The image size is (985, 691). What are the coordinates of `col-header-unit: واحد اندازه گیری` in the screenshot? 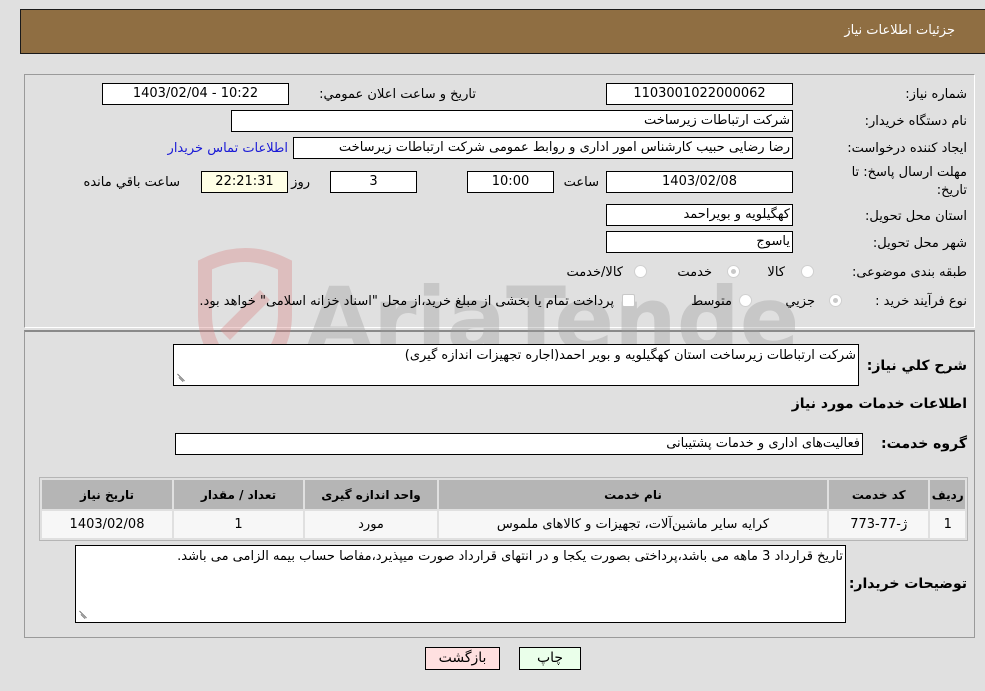 It's located at (371, 494).